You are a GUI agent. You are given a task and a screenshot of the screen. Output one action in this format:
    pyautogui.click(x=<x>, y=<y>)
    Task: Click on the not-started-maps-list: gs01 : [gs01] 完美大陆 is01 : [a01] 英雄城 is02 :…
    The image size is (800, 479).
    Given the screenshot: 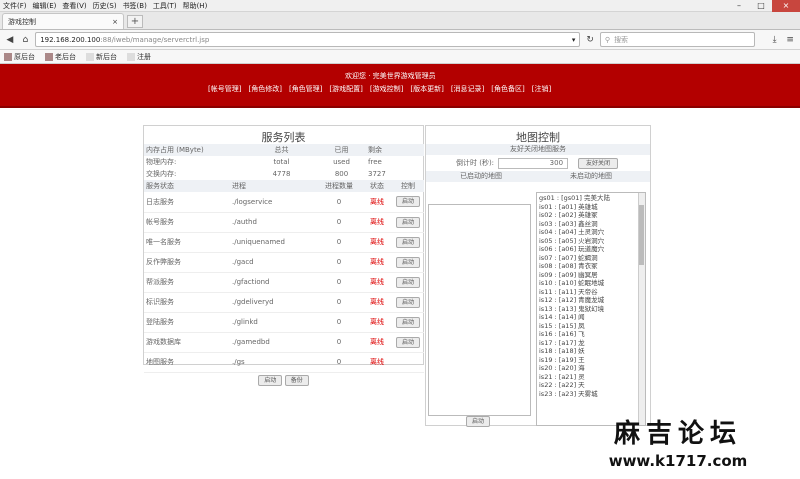 What is the action you would take?
    pyautogui.click(x=591, y=309)
    